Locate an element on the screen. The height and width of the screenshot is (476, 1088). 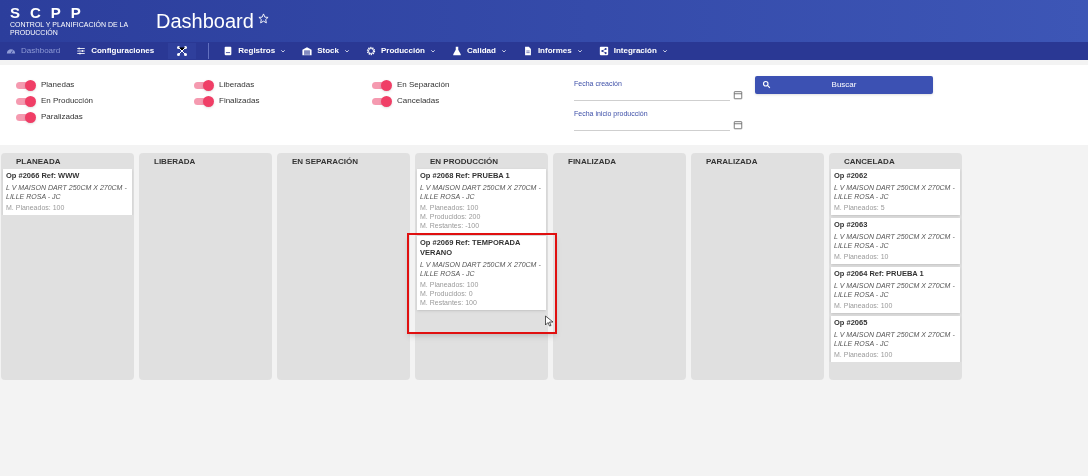
hierarchy-icon is located at coordinates (182, 51).